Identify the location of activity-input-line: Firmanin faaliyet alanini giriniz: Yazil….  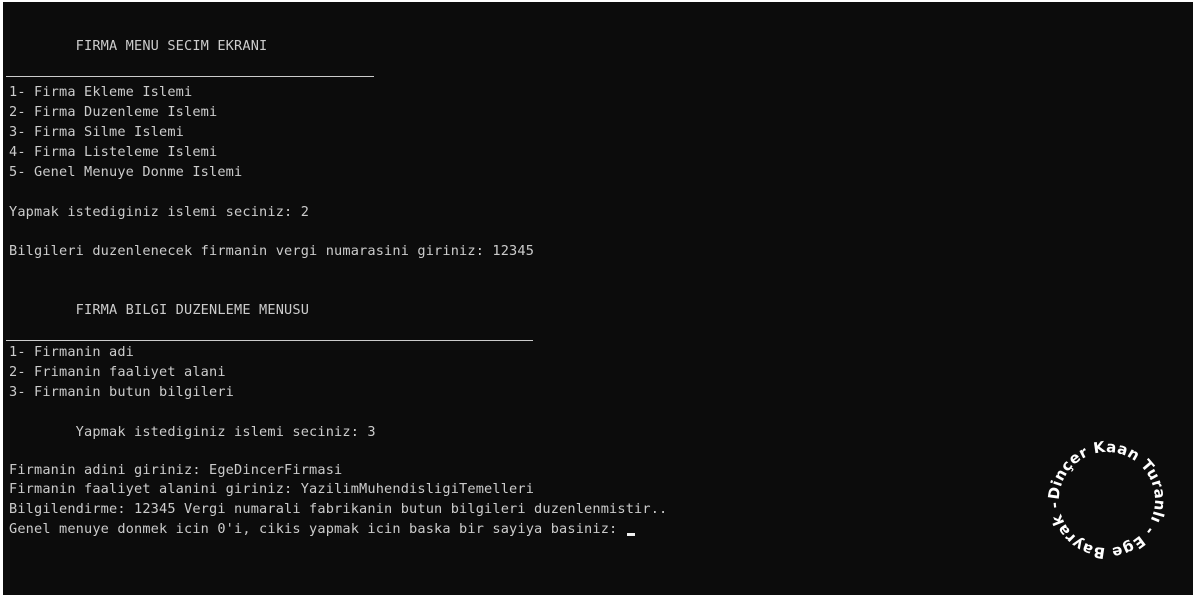
(272, 489).